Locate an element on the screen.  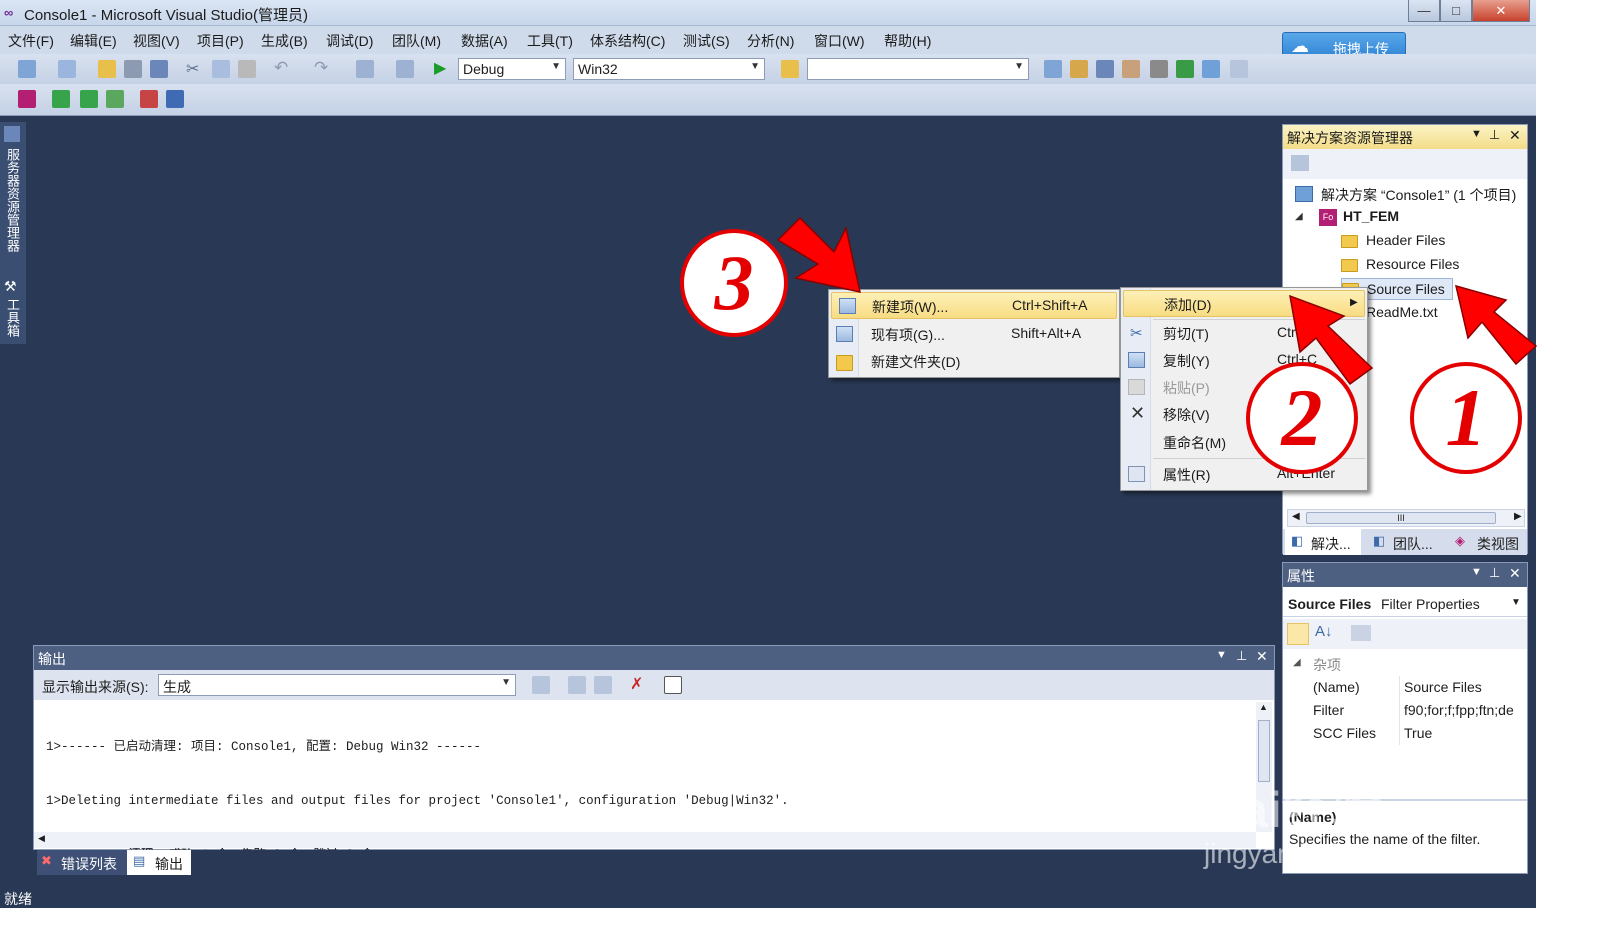
step-3-marker: 3 is located at coordinates (734, 283).